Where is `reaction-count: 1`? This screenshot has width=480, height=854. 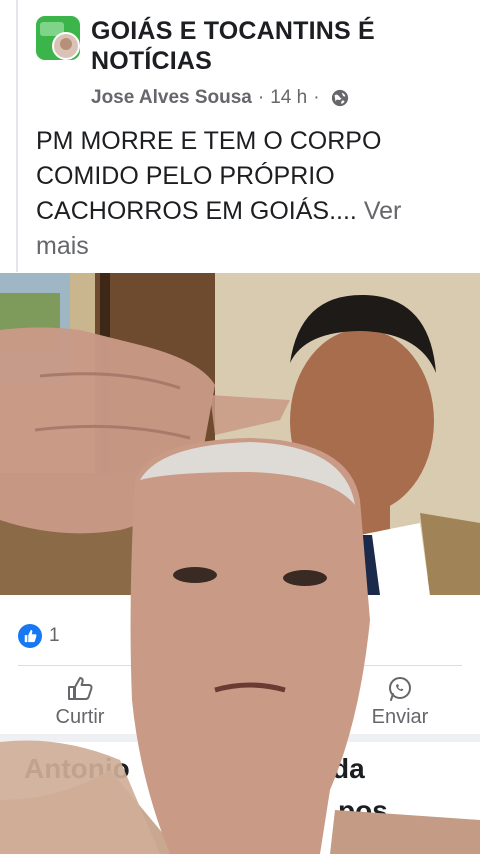 reaction-count: 1 is located at coordinates (54, 635).